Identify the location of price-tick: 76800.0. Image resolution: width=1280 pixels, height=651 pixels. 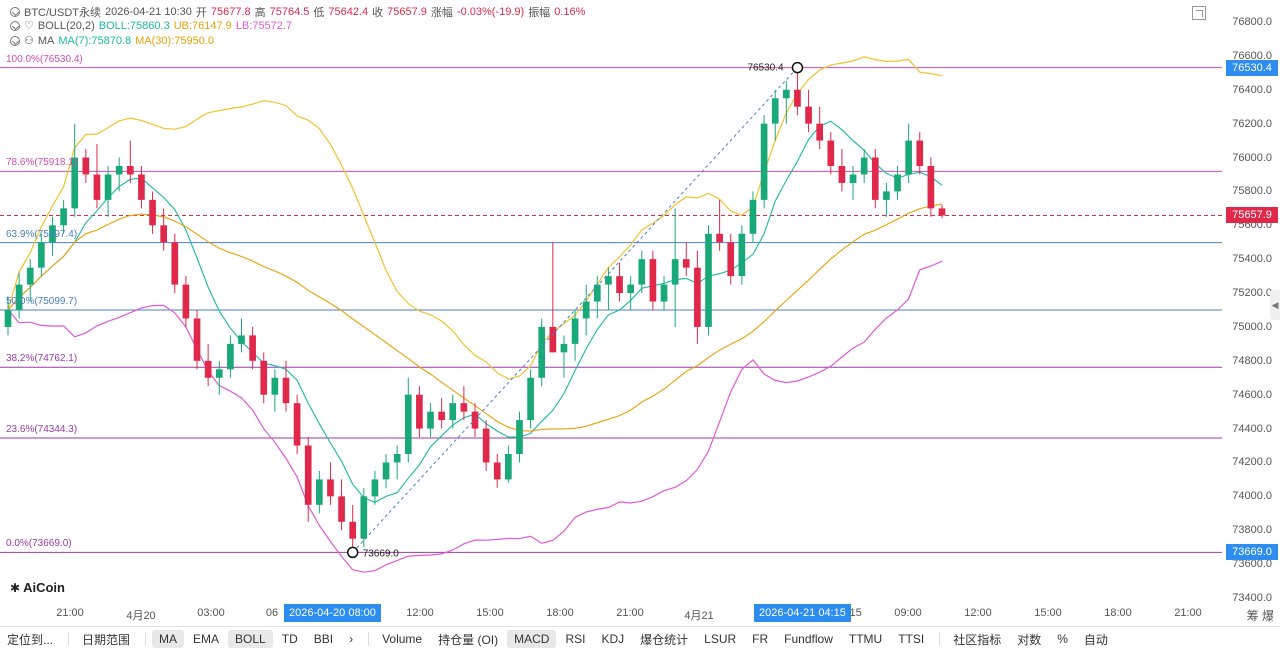
(1252, 22).